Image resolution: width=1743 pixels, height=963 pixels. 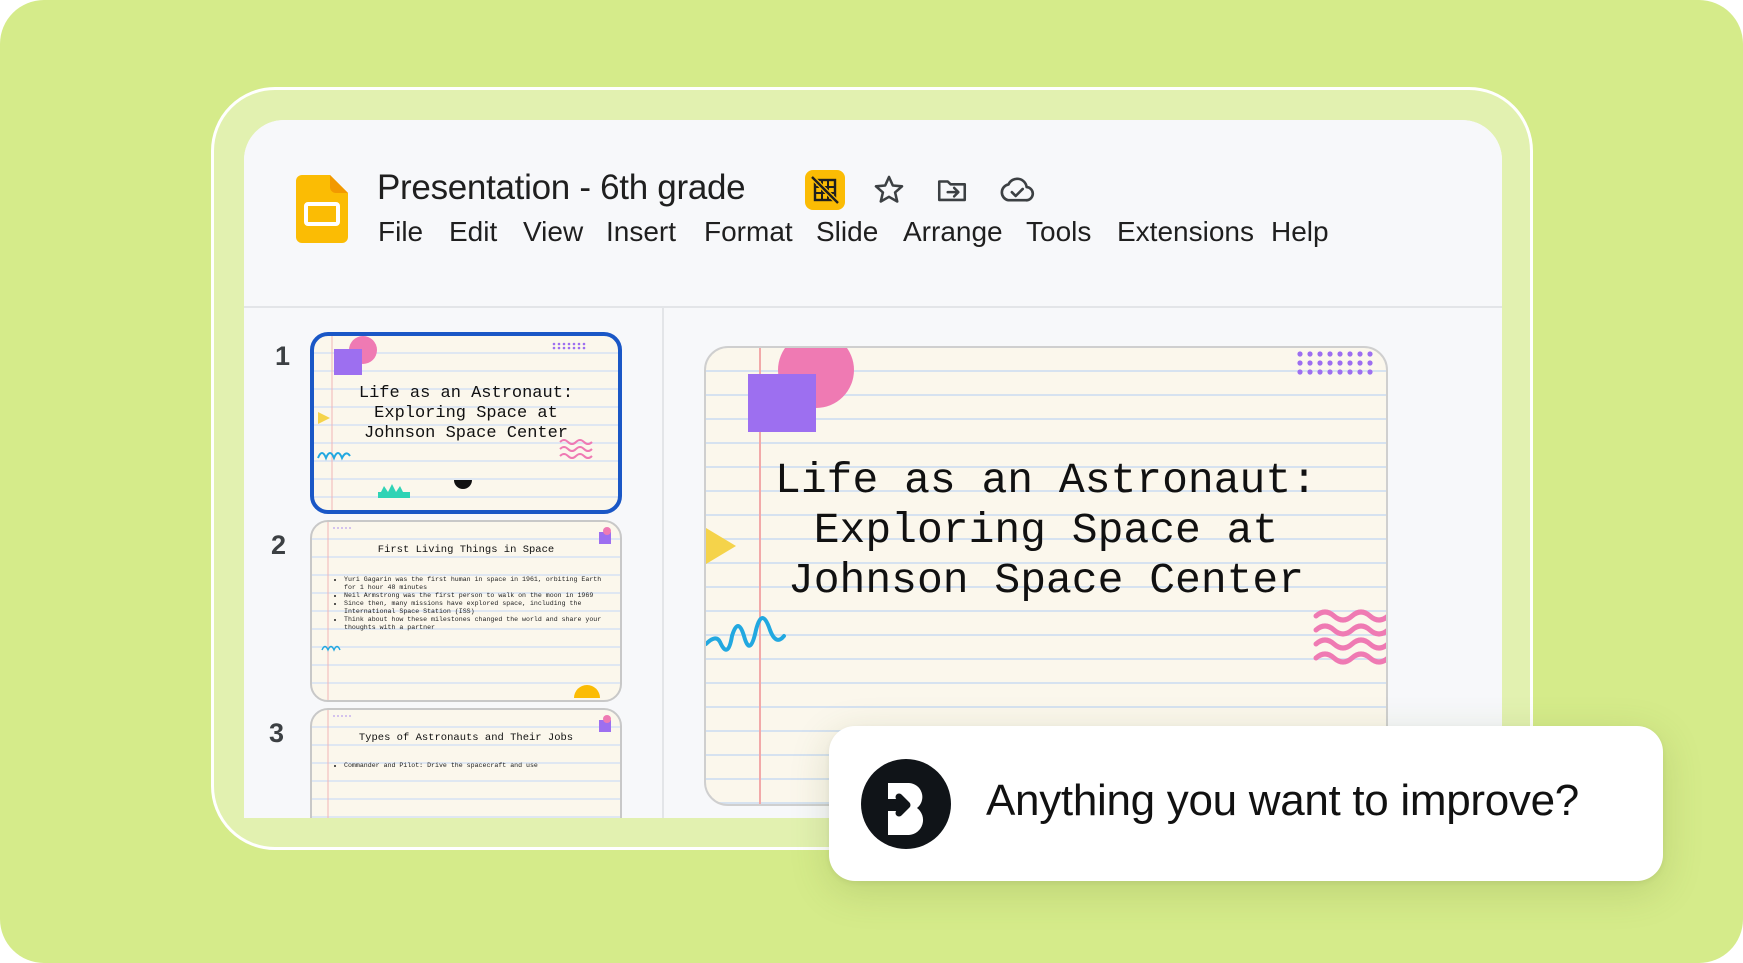 I want to click on menu-edit: Edit, so click(x=473, y=232).